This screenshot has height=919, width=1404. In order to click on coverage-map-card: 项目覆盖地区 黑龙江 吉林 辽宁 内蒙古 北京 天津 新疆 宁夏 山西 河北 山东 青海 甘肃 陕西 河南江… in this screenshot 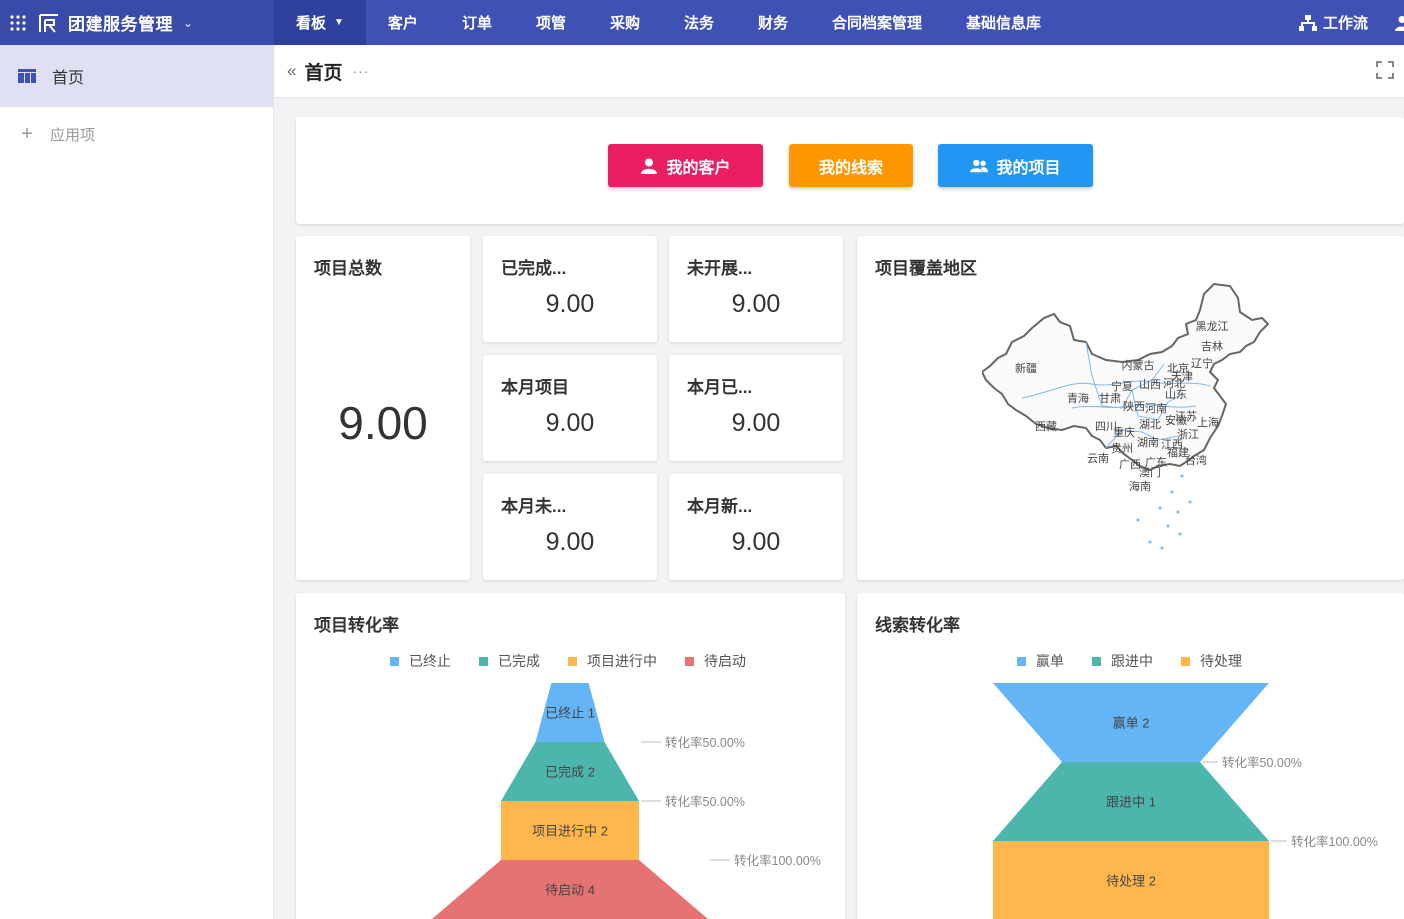, I will do `click(1130, 408)`.